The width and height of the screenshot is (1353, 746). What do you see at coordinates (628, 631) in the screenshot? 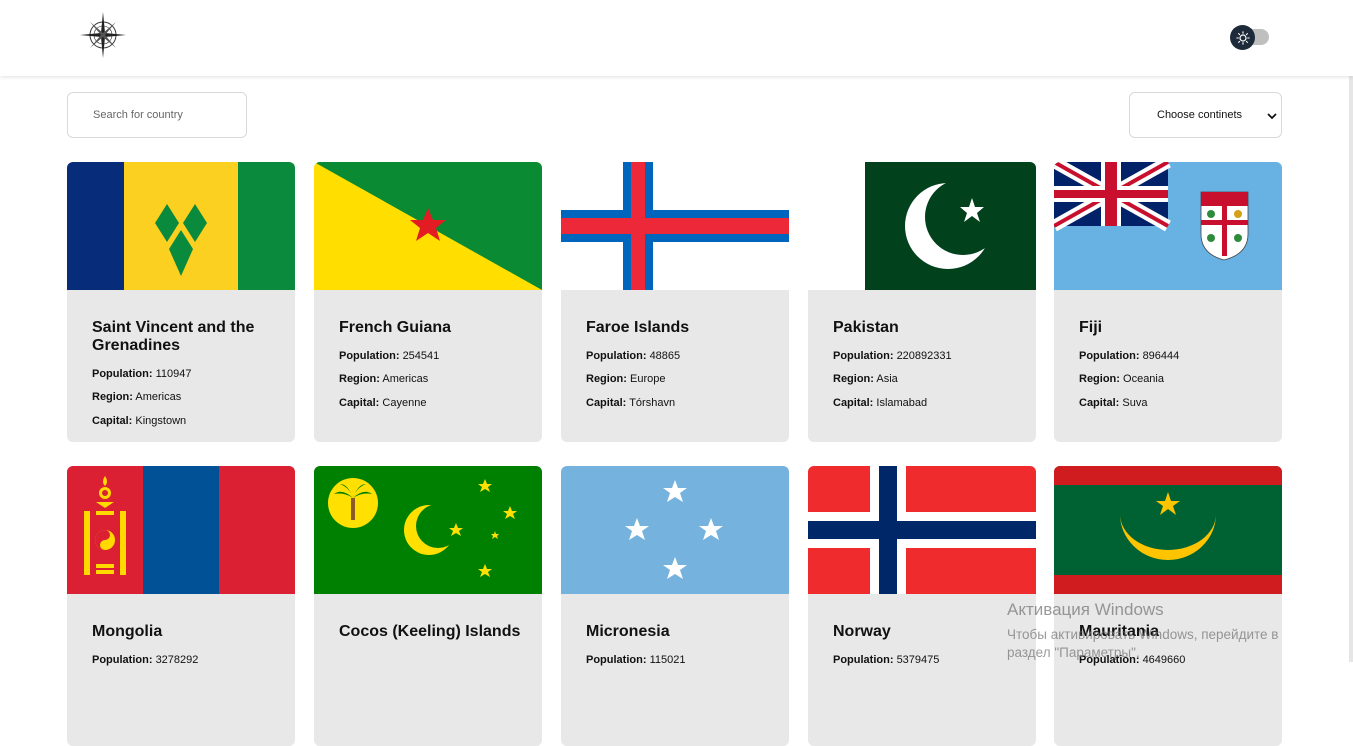
I see `country-name: Micronesia` at bounding box center [628, 631].